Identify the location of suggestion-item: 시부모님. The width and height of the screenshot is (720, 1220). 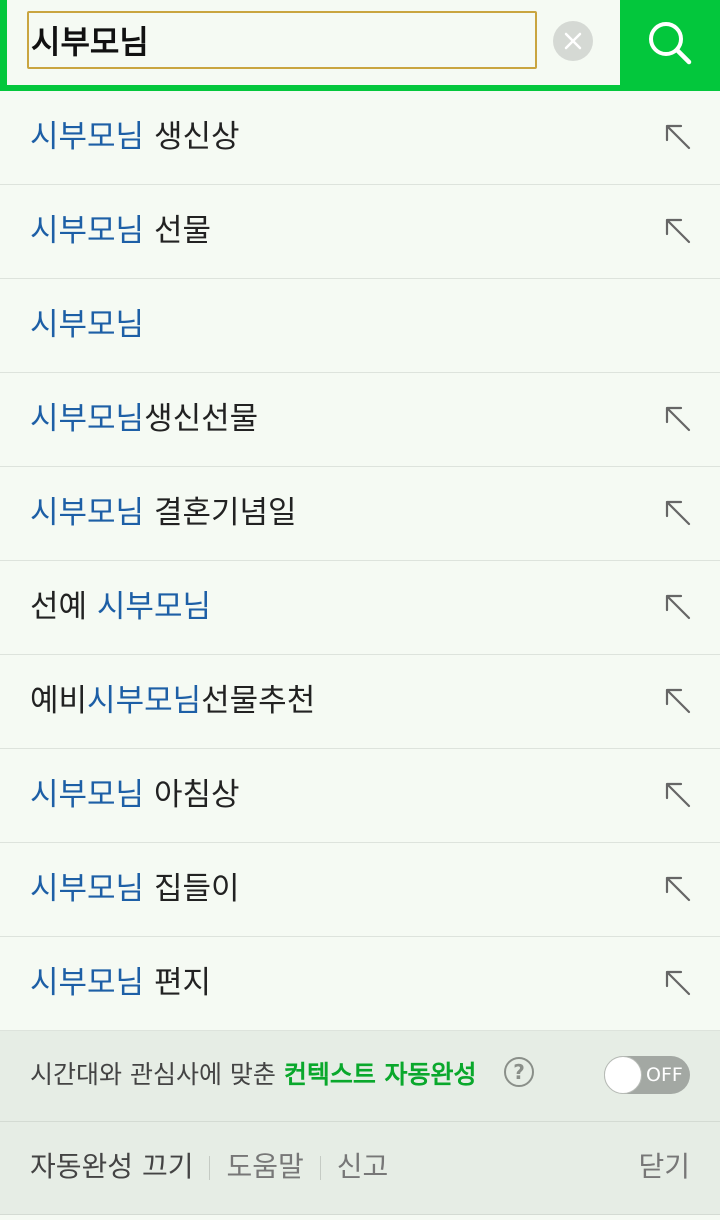
(360, 326).